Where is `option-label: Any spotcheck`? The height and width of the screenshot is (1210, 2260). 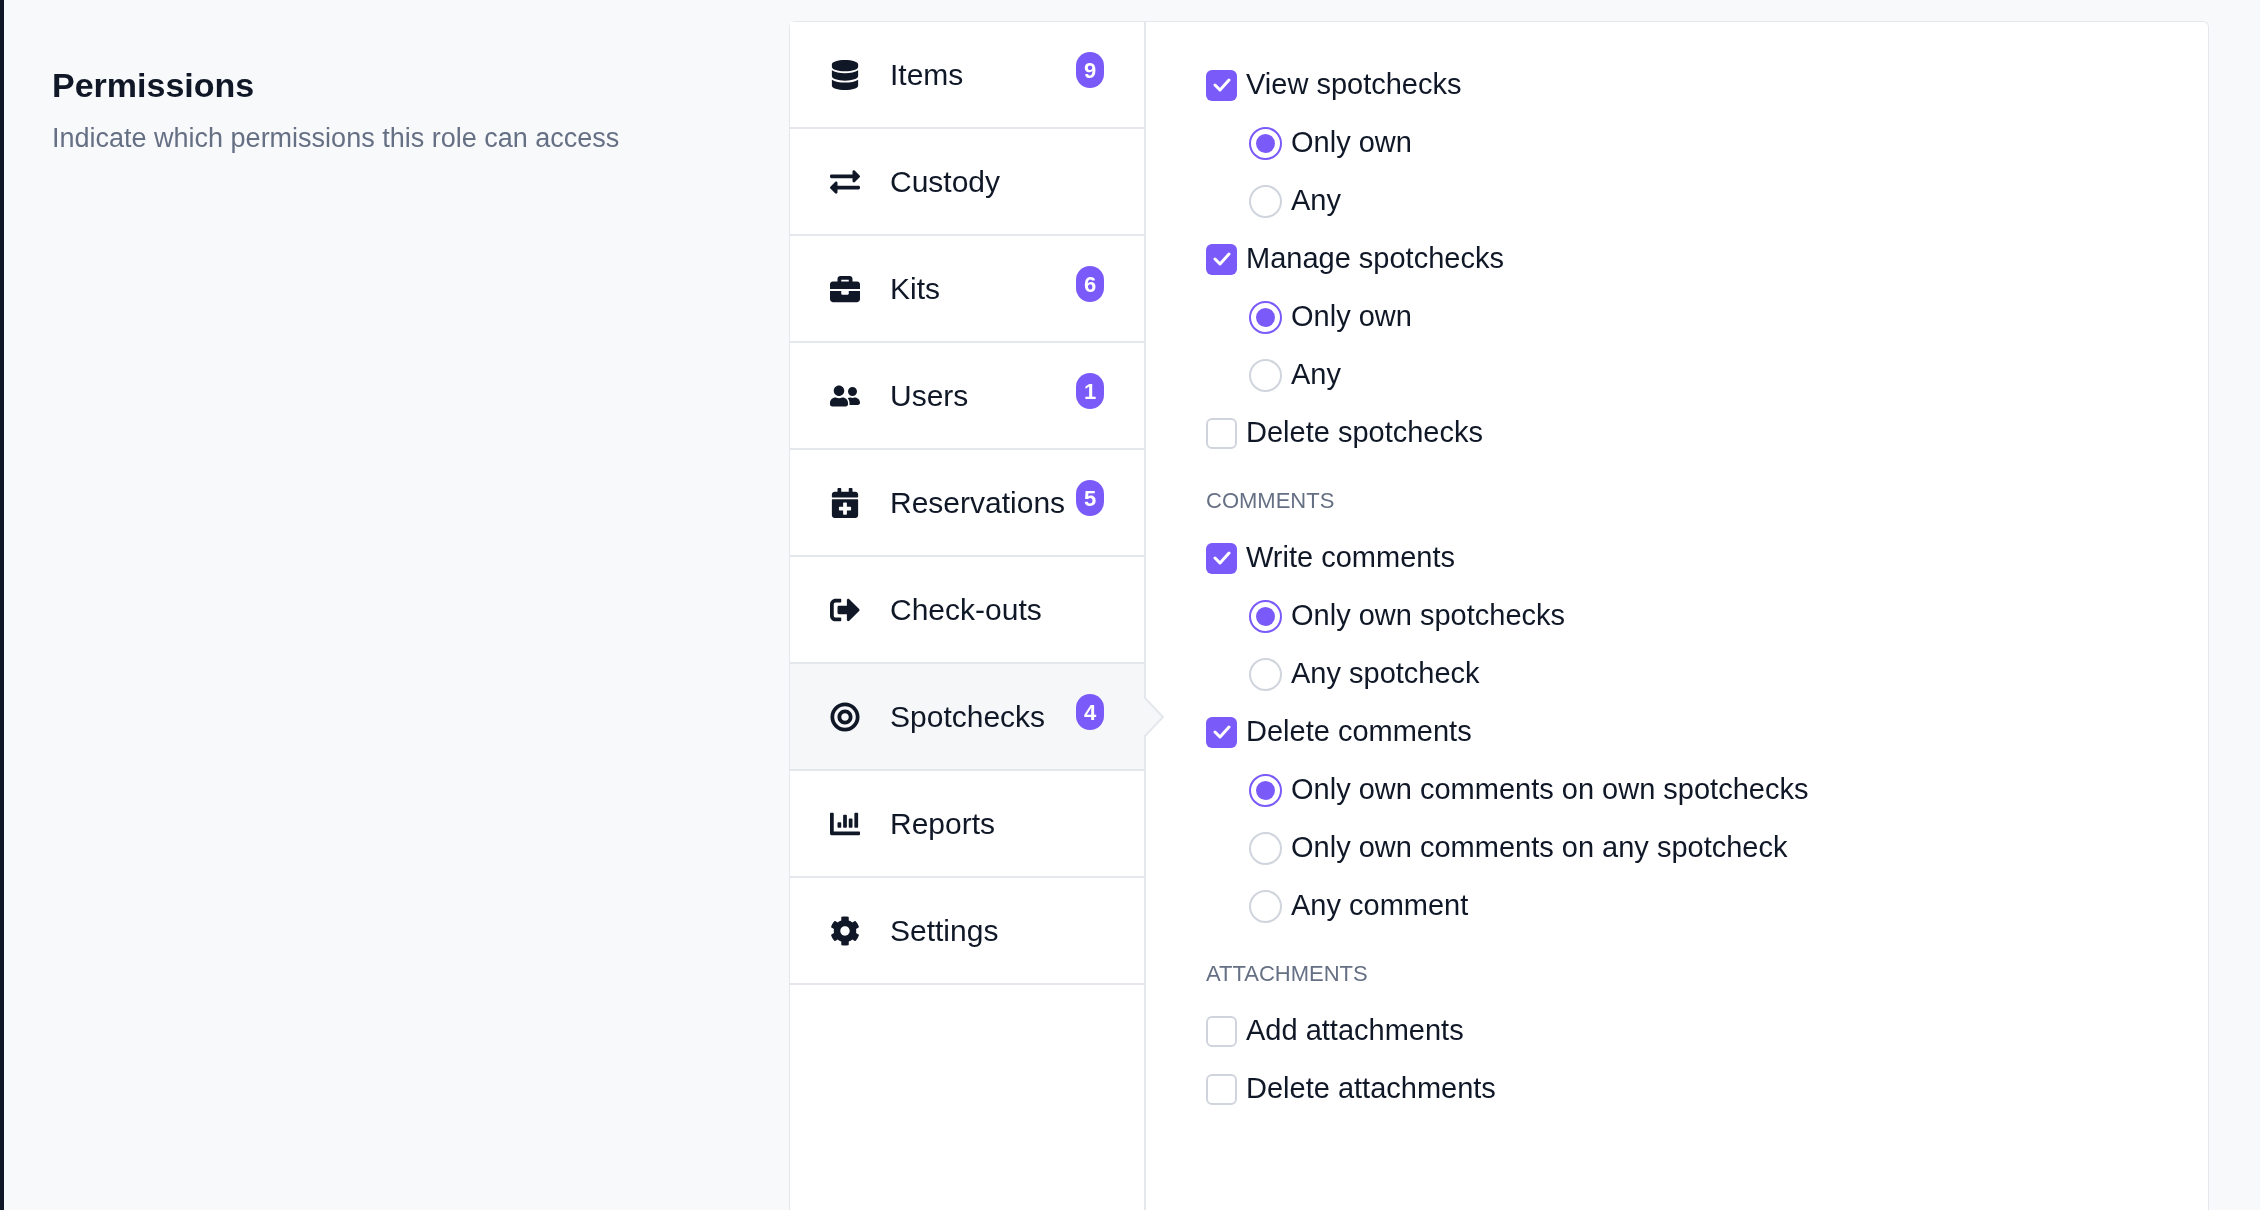
option-label: Any spotcheck is located at coordinates (1385, 674).